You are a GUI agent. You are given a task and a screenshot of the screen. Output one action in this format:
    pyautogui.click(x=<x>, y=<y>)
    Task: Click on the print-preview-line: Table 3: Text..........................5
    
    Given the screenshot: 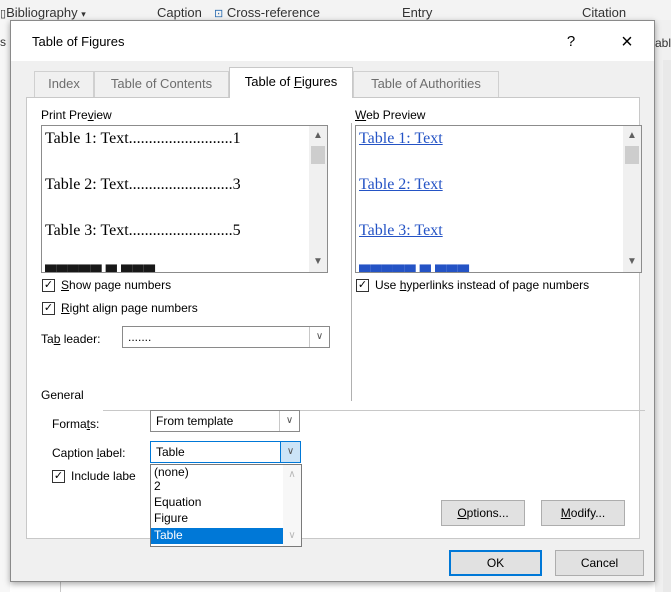 What is the action you would take?
    pyautogui.click(x=143, y=231)
    